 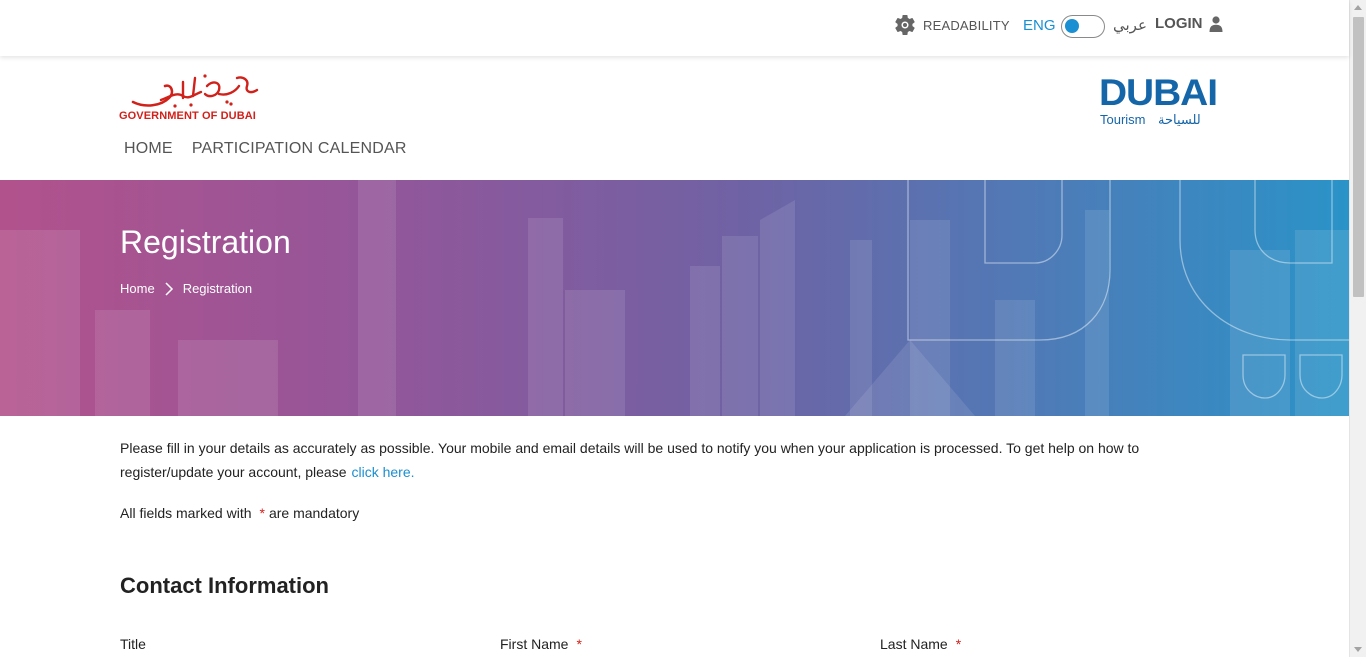 I want to click on top-utility-bar: READABILITY ENG عربي LOGIN, so click(x=674, y=28).